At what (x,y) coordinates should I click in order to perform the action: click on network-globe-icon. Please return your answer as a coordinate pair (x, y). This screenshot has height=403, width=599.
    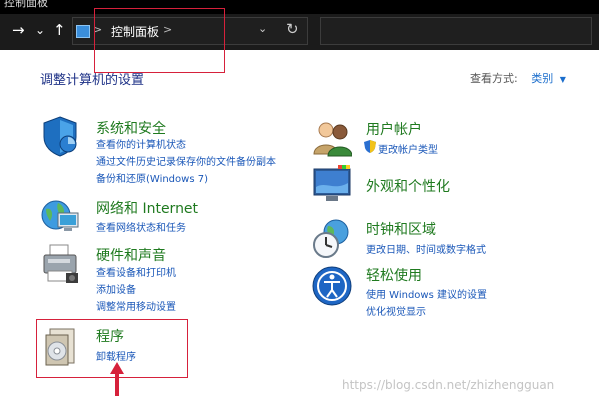
    Looking at the image, I should click on (60, 215).